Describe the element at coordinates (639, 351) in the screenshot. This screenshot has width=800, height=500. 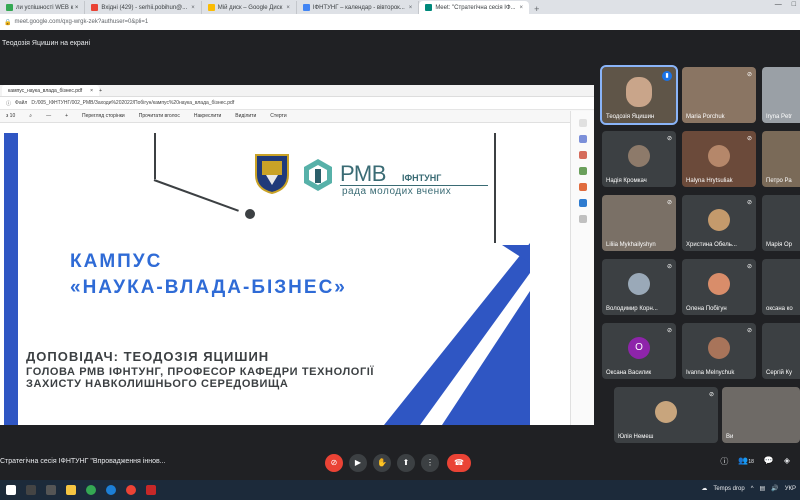
I see `participant-tile: О ⊘ Оксана Василик` at that location.